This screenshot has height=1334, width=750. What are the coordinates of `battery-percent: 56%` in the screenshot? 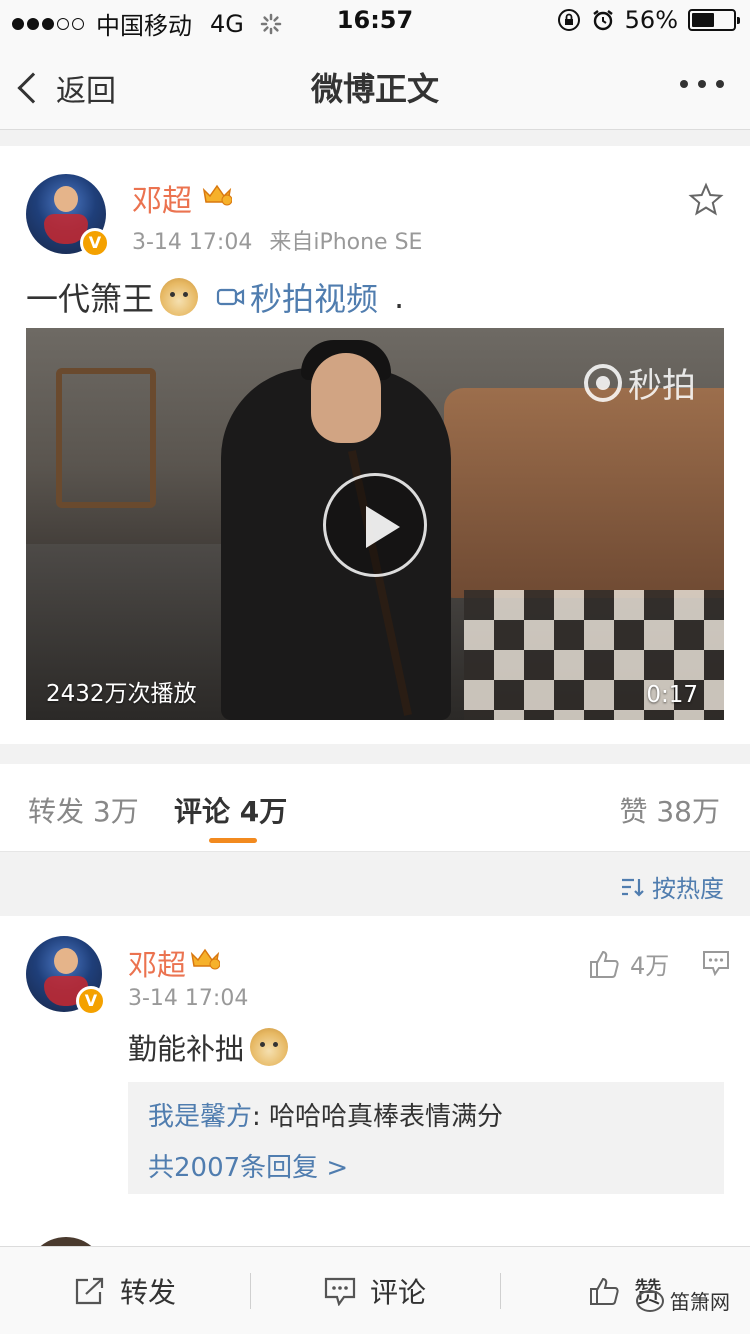 It's located at (651, 20).